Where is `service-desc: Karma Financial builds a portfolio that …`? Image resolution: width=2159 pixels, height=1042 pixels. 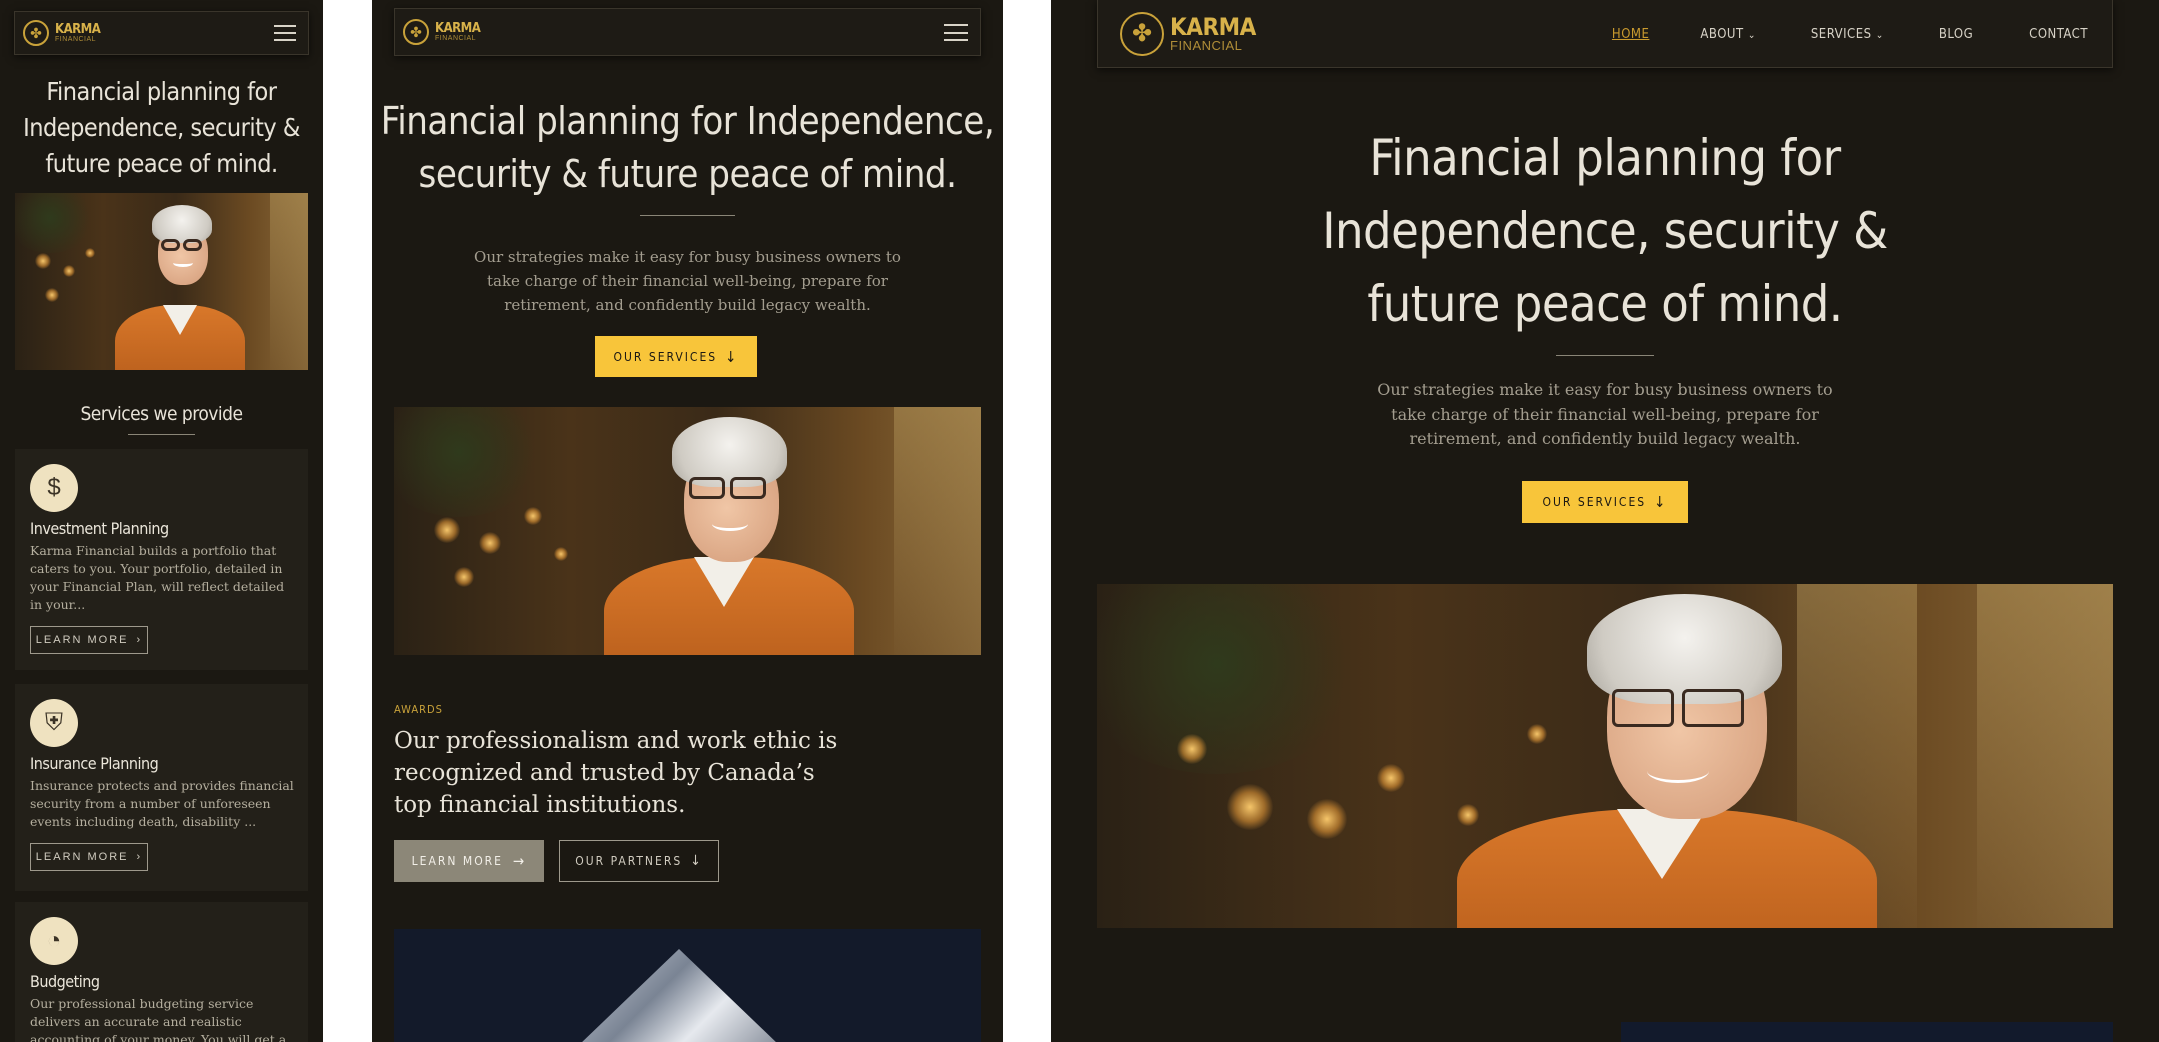 service-desc: Karma Financial builds a portfolio that … is located at coordinates (157, 577).